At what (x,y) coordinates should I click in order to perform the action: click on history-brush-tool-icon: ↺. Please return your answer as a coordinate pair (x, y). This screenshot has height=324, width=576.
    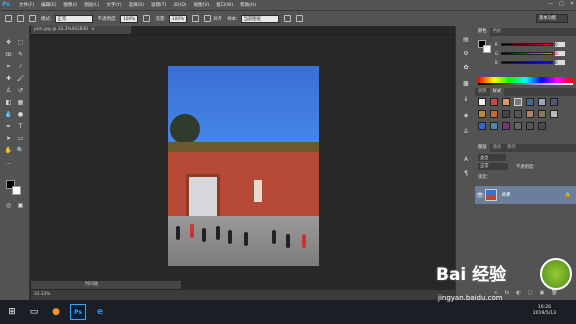
    Looking at the image, I should click on (20, 91).